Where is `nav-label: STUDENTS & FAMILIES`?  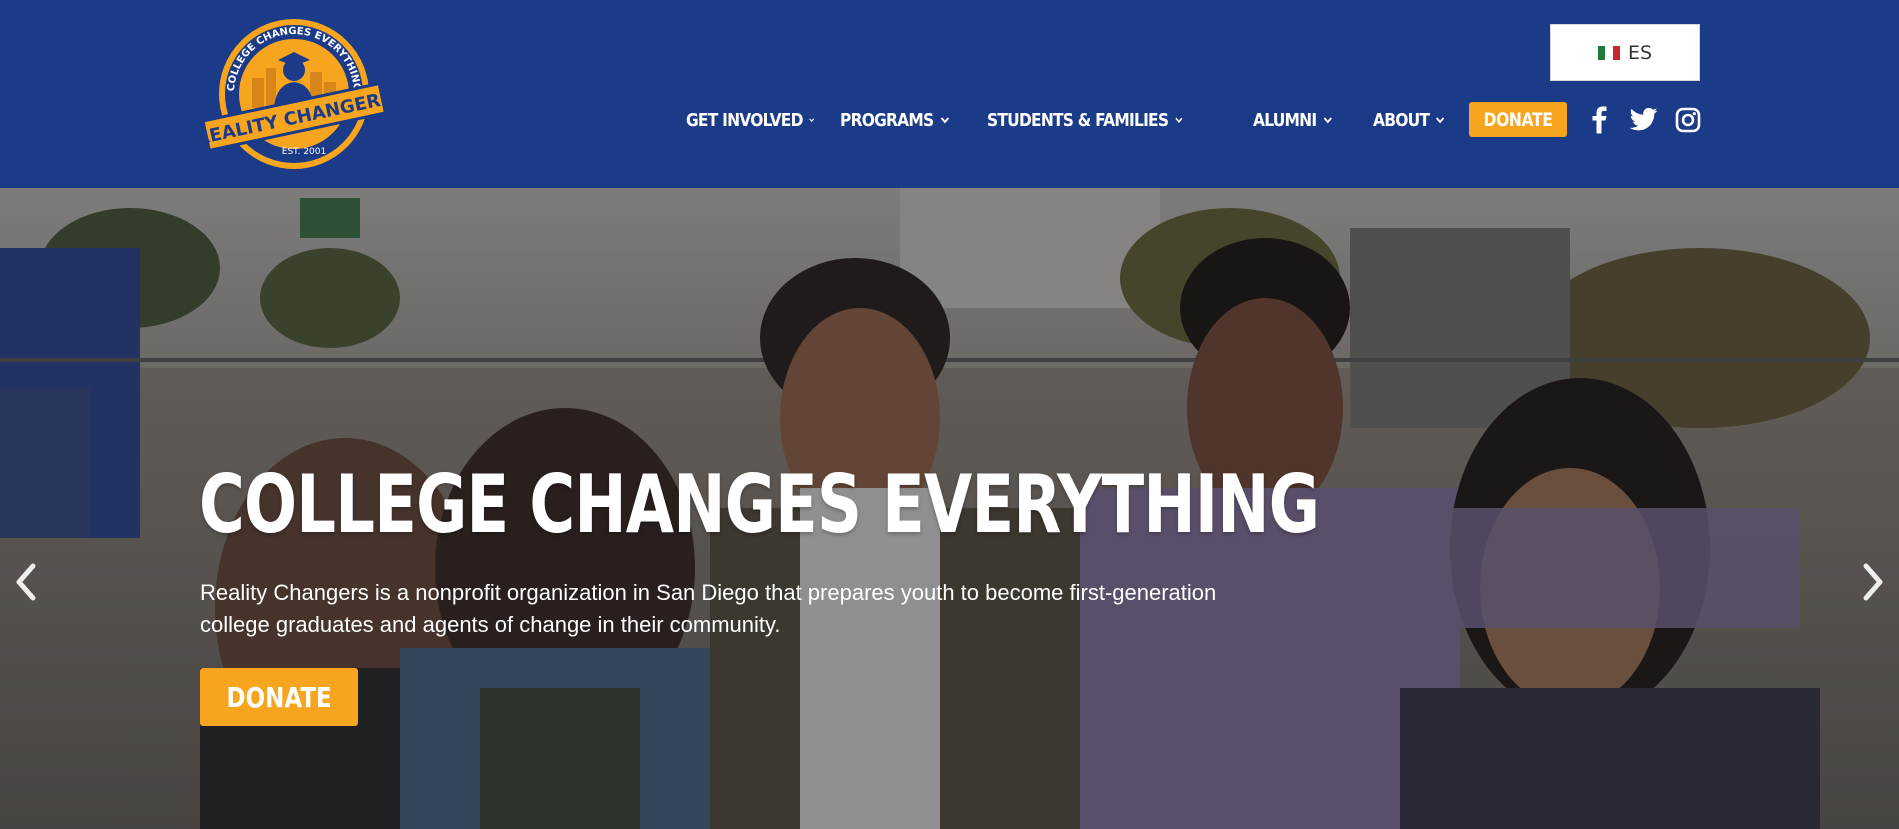 nav-label: STUDENTS & FAMILIES is located at coordinates (1078, 120).